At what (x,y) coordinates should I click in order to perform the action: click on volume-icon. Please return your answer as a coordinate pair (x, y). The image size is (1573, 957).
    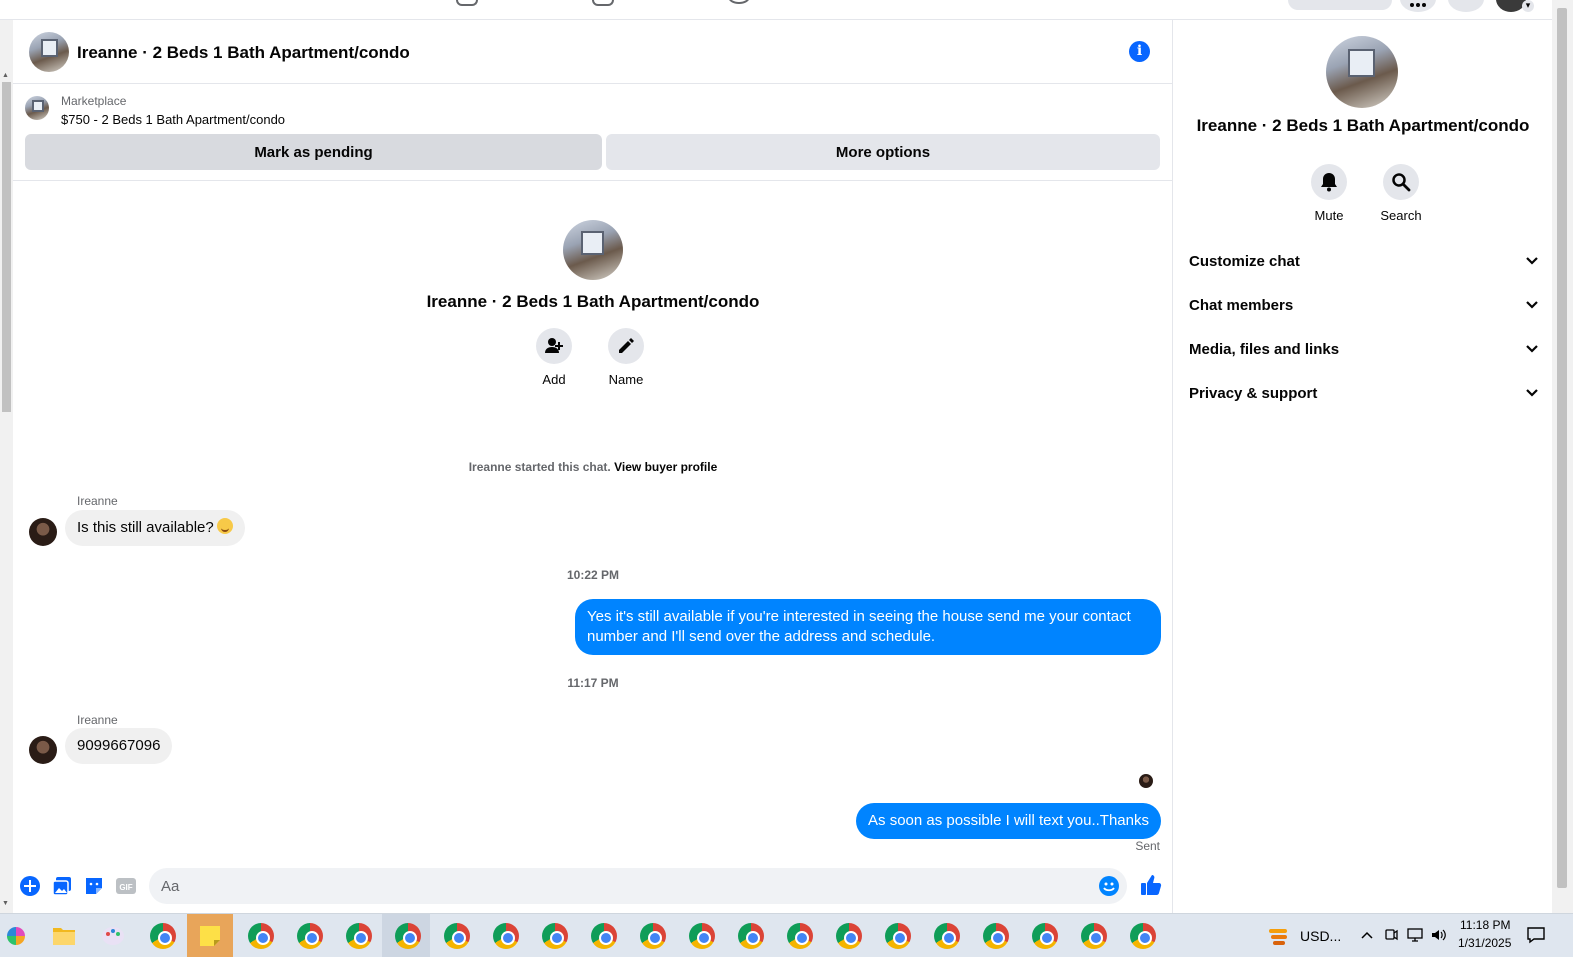
    Looking at the image, I should click on (1439, 935).